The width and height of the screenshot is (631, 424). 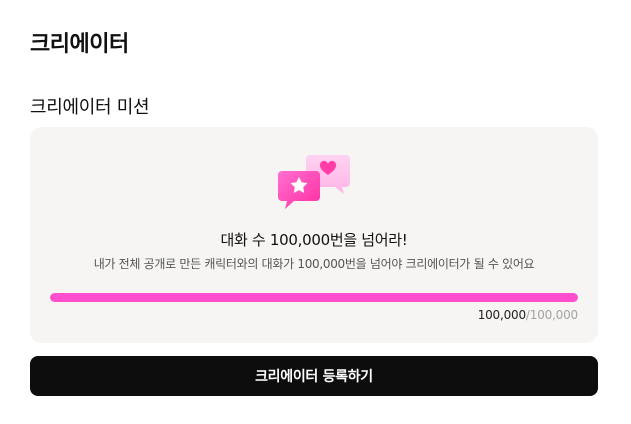 What do you see at coordinates (528, 315) in the screenshot?
I see `mission-progress-count: 100,000/100,000` at bounding box center [528, 315].